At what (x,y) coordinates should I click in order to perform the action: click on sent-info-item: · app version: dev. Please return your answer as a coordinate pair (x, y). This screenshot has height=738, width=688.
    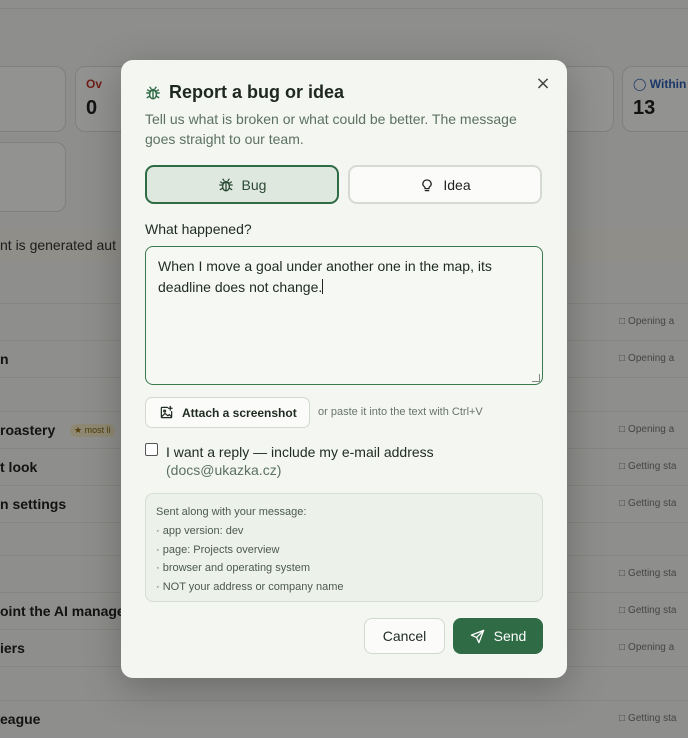
    Looking at the image, I should click on (200, 531).